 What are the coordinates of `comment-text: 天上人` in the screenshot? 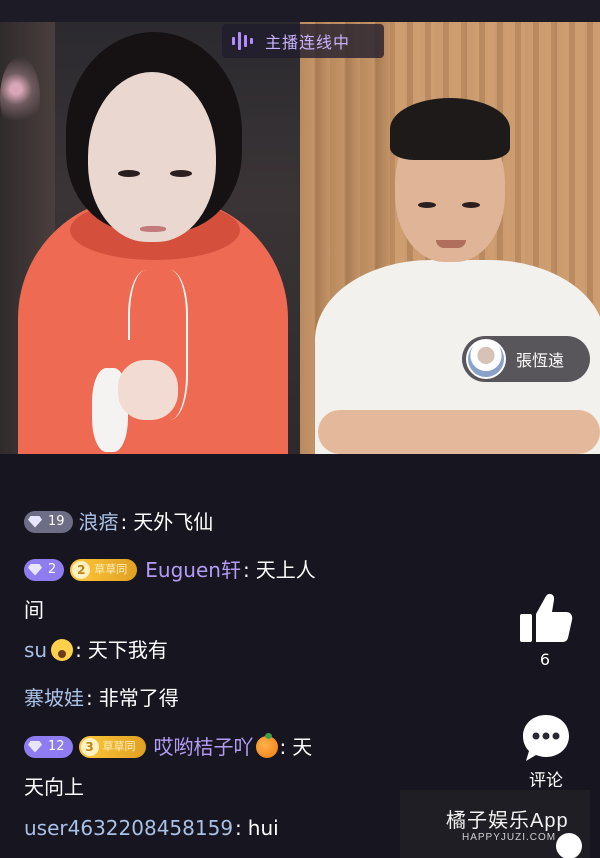 It's located at (285, 570).